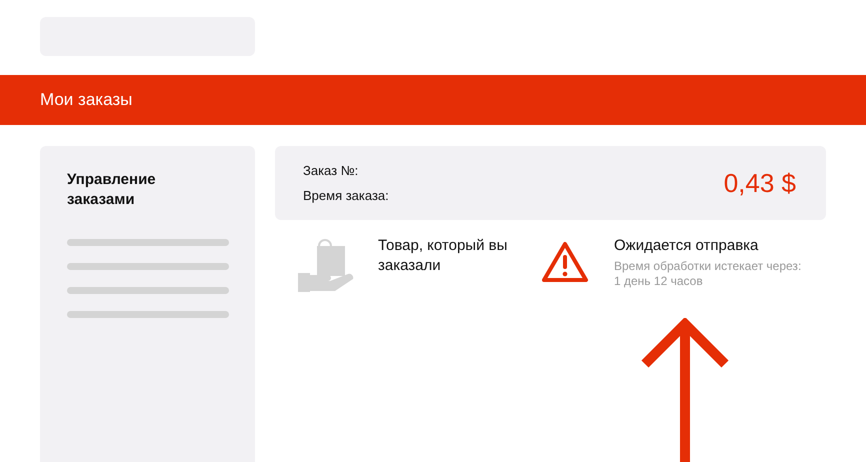 The width and height of the screenshot is (866, 462). What do you see at coordinates (327, 266) in the screenshot?
I see `hand-with-bag-icon` at bounding box center [327, 266].